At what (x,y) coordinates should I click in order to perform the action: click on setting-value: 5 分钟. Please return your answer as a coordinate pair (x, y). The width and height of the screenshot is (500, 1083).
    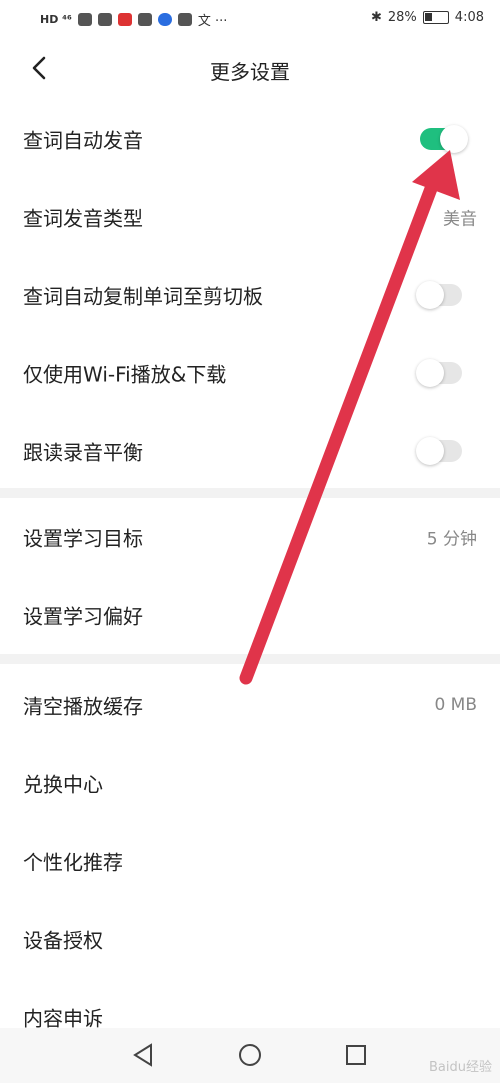
    Looking at the image, I should click on (451, 539).